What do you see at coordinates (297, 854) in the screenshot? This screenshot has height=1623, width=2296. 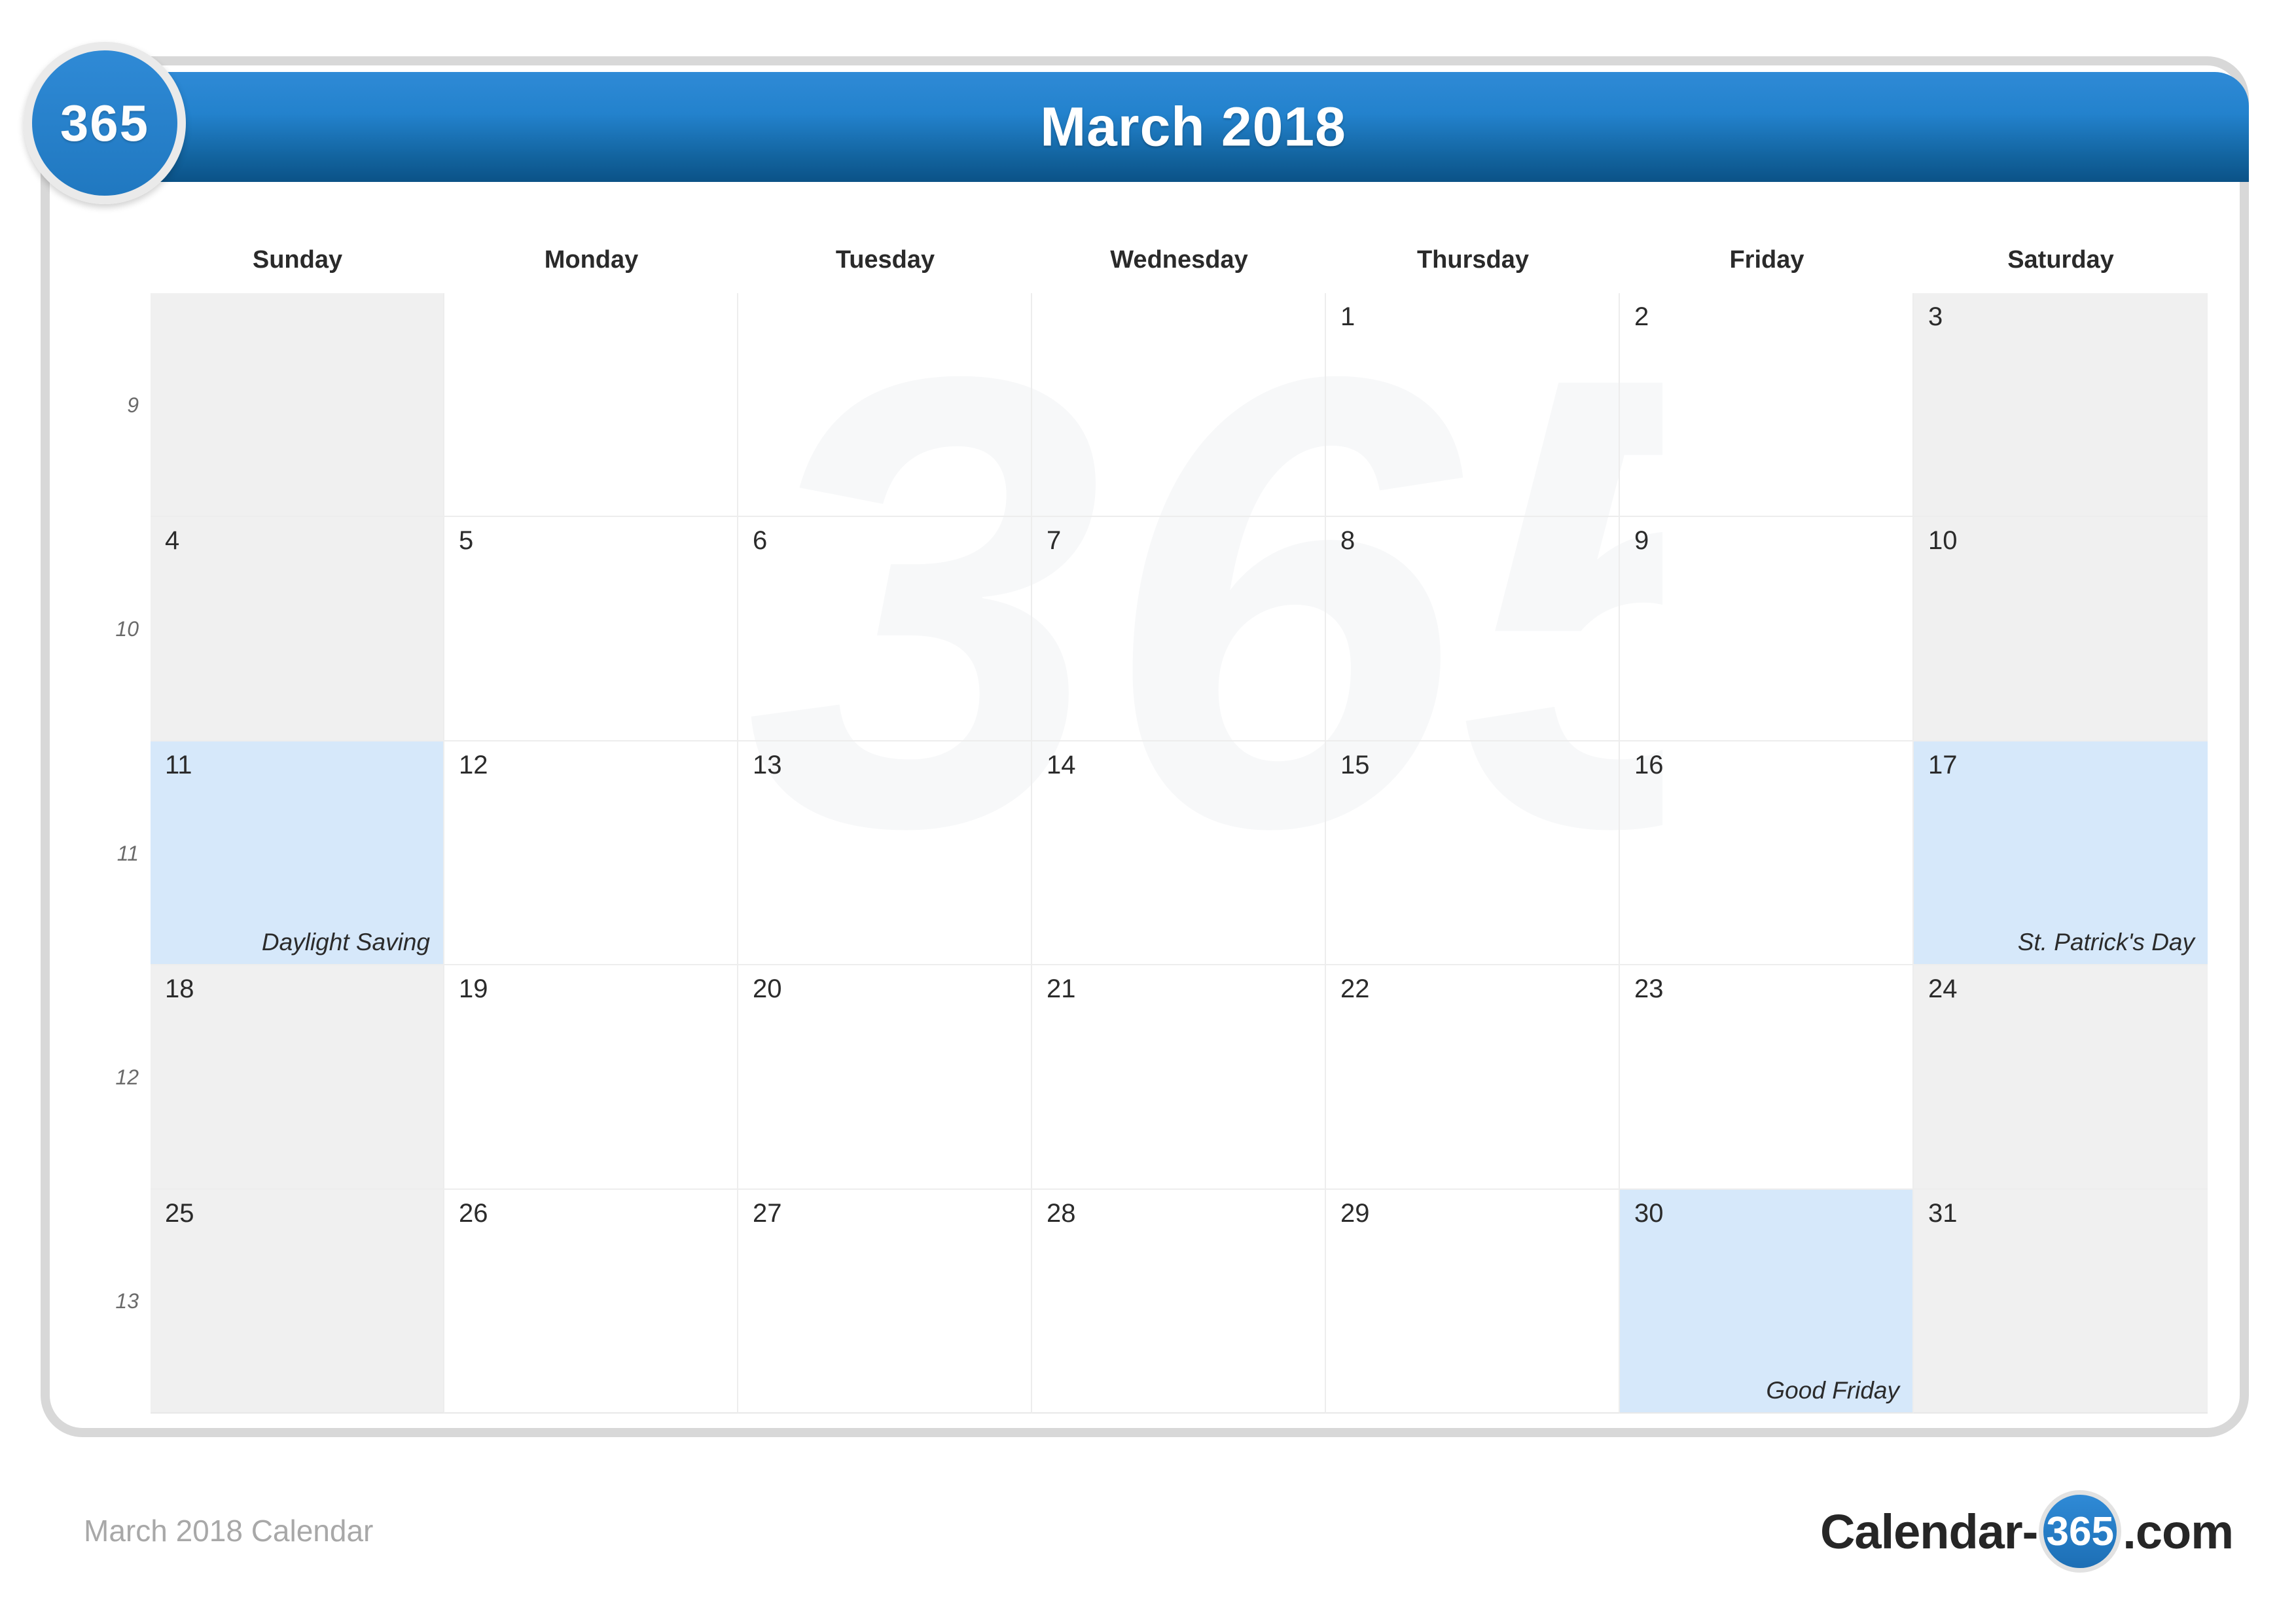 I see `day-cell: 11 Daylight Saving` at bounding box center [297, 854].